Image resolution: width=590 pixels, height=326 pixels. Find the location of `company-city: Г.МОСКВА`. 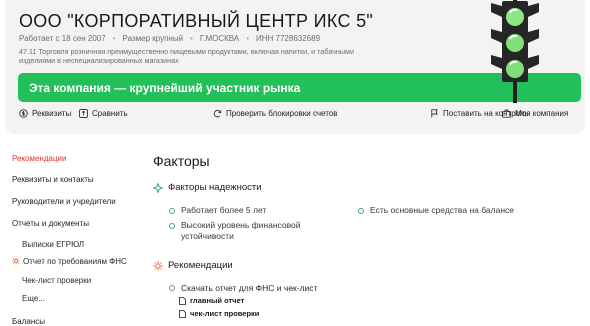

company-city: Г.МОСКВА is located at coordinates (219, 38).